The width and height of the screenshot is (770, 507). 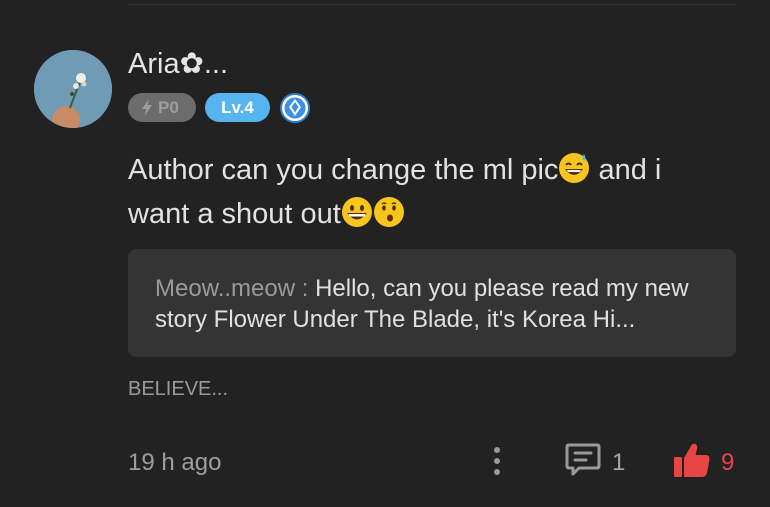 I want to click on grinning-emoji, so click(x=356, y=212).